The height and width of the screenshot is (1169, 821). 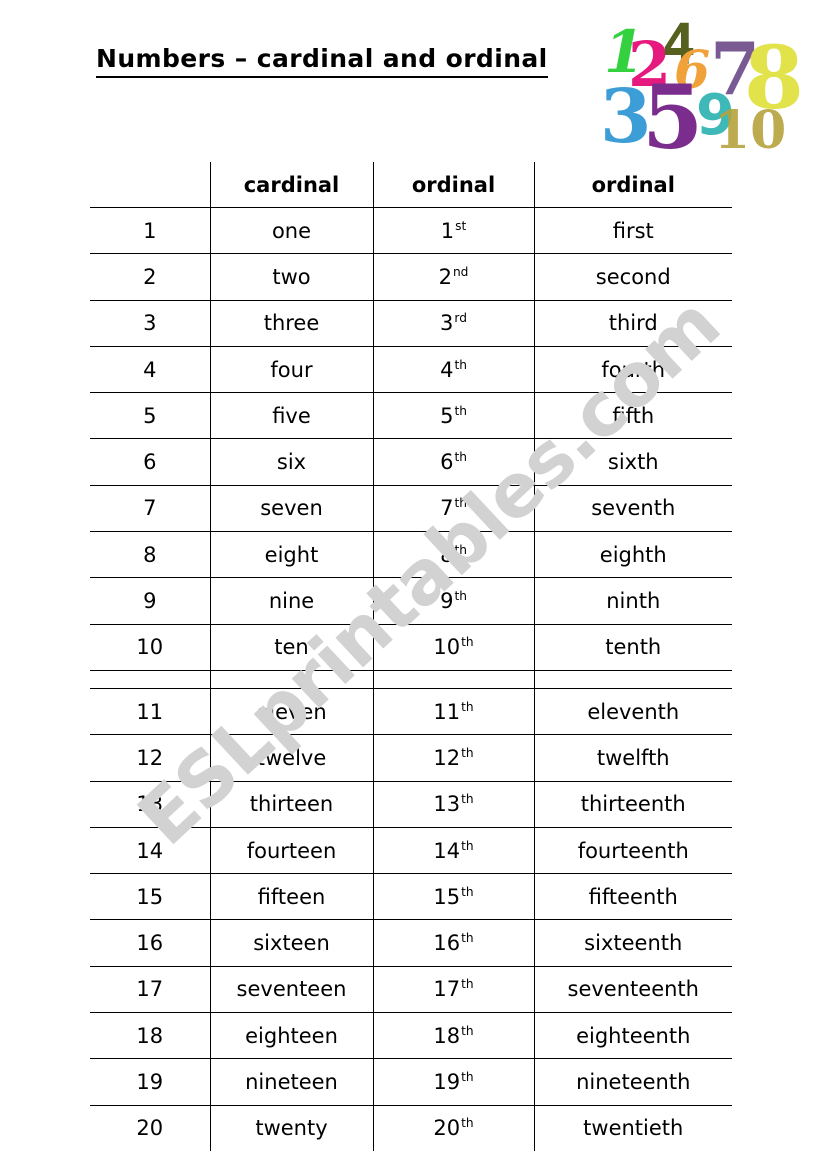 I want to click on cell-ordinal-word: nineteenth, so click(x=633, y=1082).